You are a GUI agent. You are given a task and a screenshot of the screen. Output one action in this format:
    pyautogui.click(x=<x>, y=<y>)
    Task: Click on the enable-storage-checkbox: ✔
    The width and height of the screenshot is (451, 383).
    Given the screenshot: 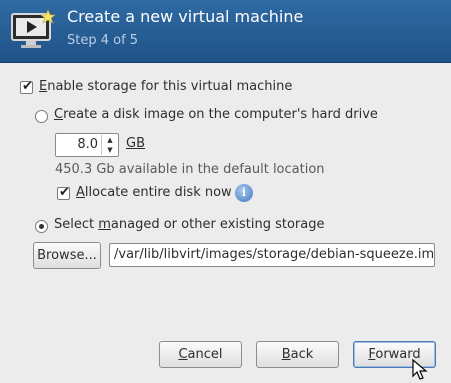 What is the action you would take?
    pyautogui.click(x=26, y=86)
    